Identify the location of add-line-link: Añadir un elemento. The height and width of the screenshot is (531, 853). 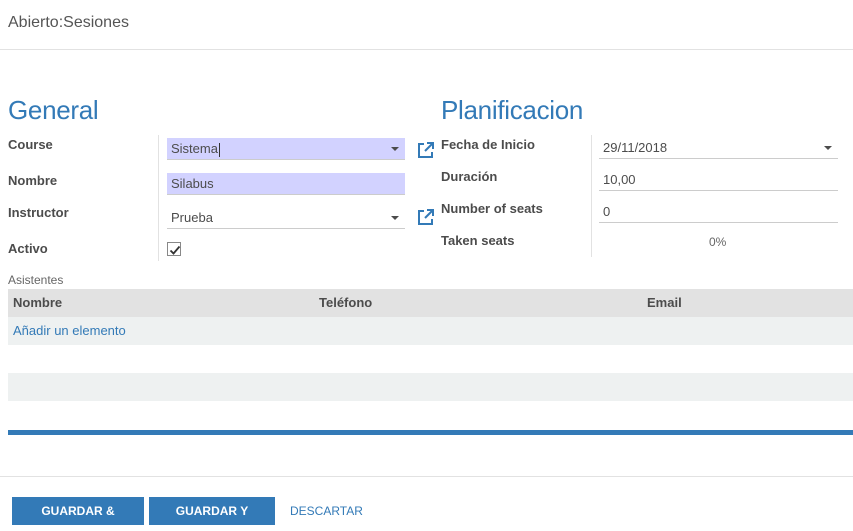
(69, 330).